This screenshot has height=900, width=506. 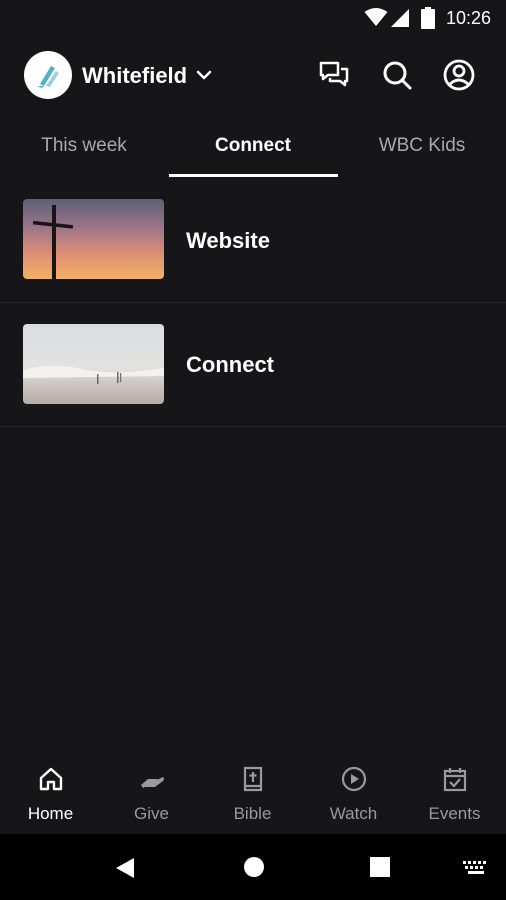 What do you see at coordinates (469, 18) in the screenshot?
I see `clock: 10:26` at bounding box center [469, 18].